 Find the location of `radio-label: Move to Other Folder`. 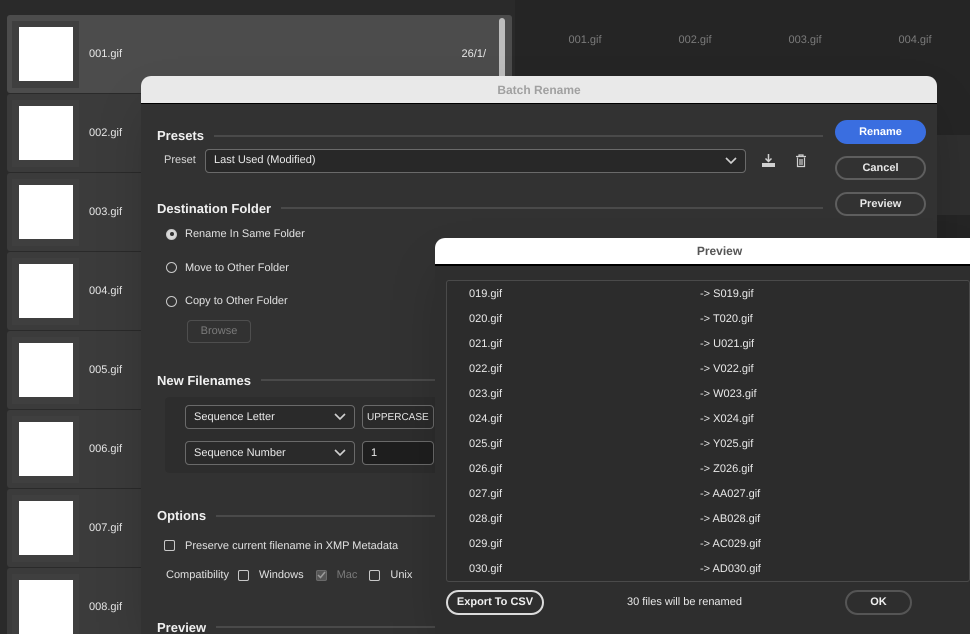

radio-label: Move to Other Folder is located at coordinates (237, 268).